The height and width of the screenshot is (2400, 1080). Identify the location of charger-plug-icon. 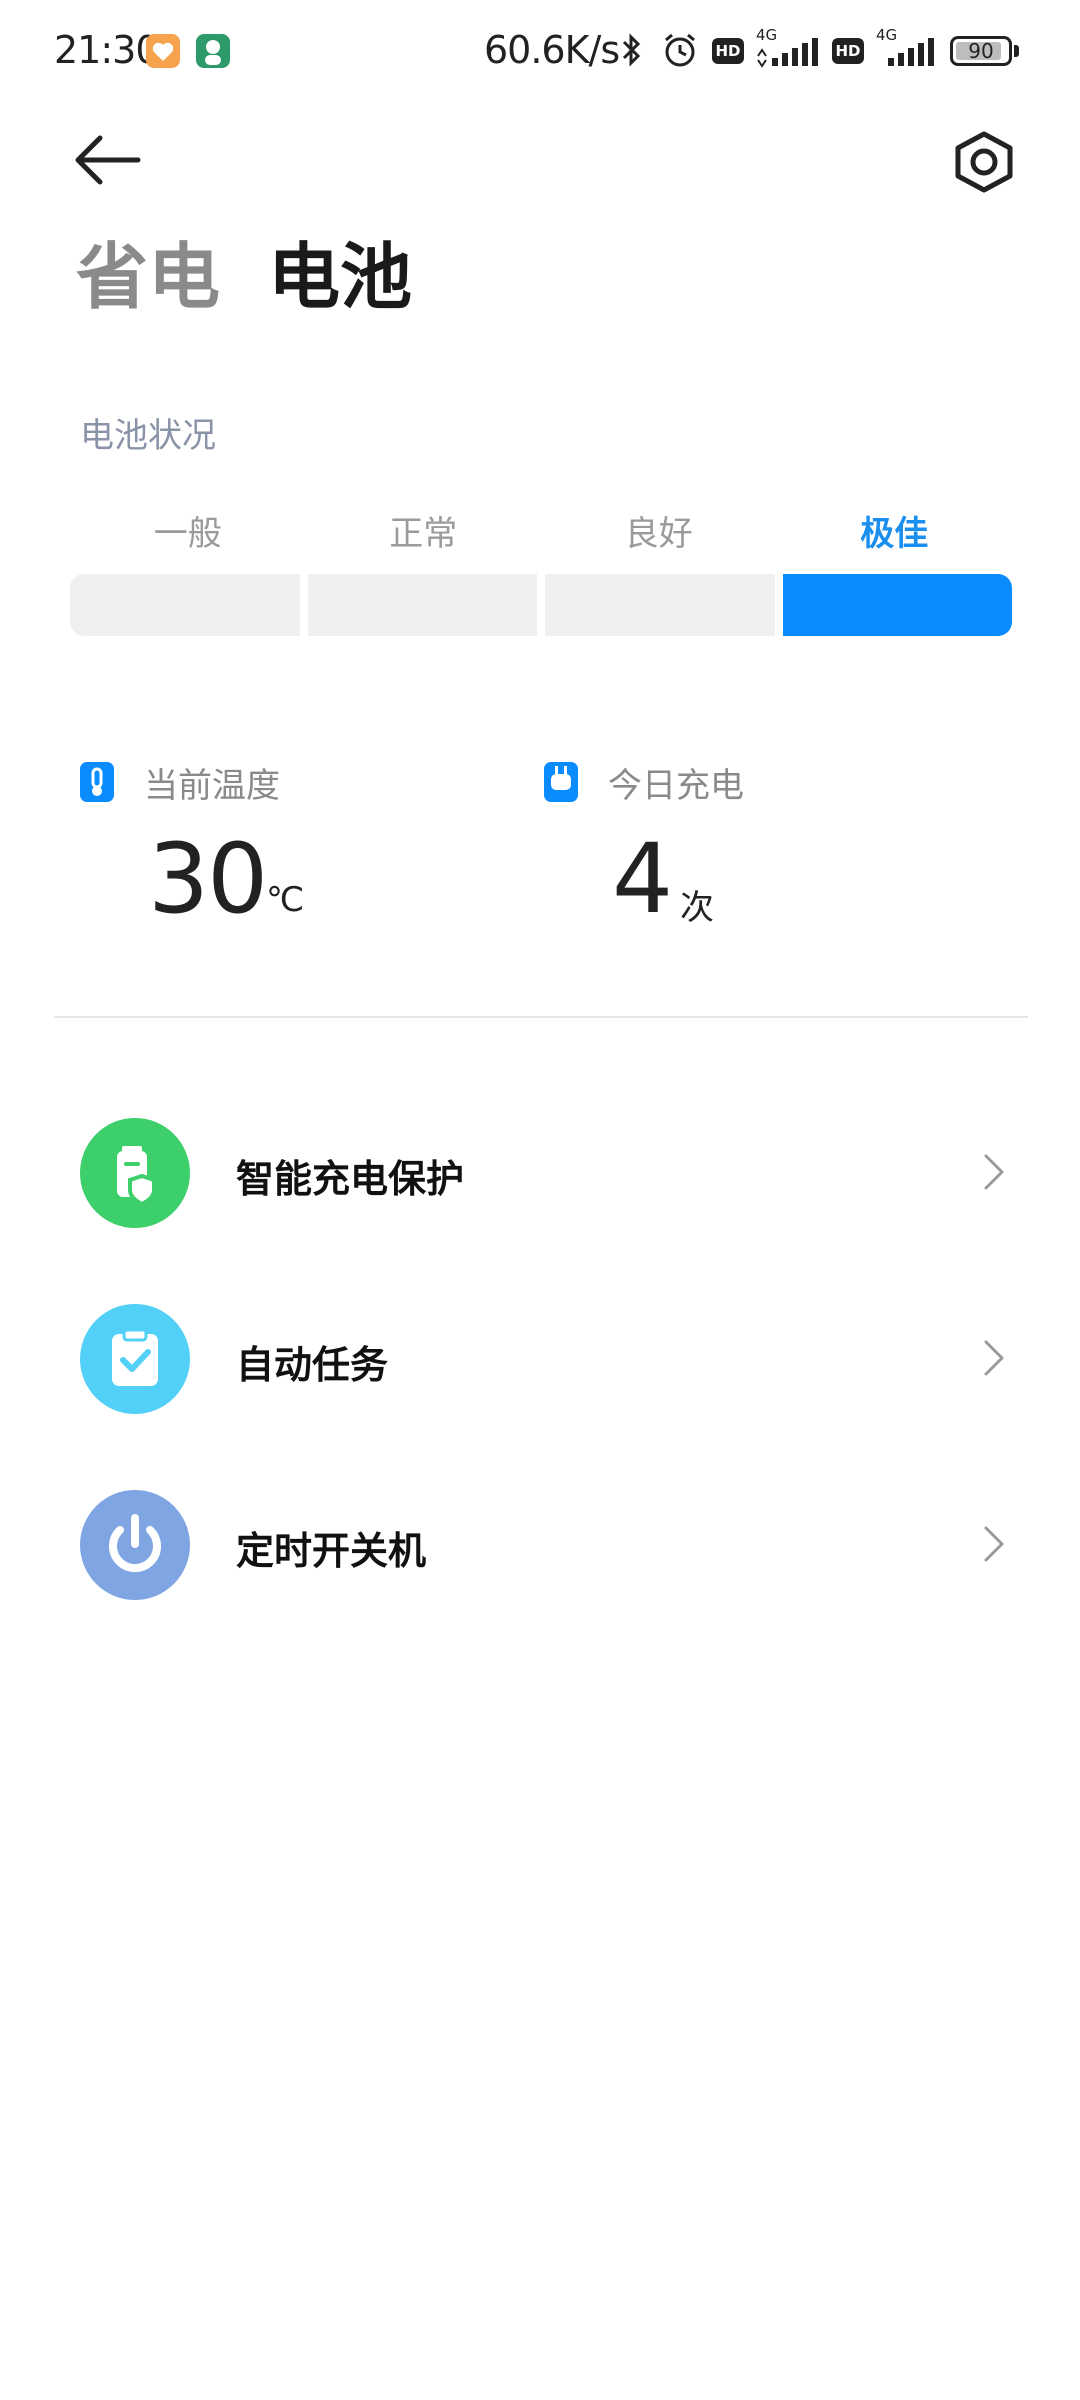
(561, 782).